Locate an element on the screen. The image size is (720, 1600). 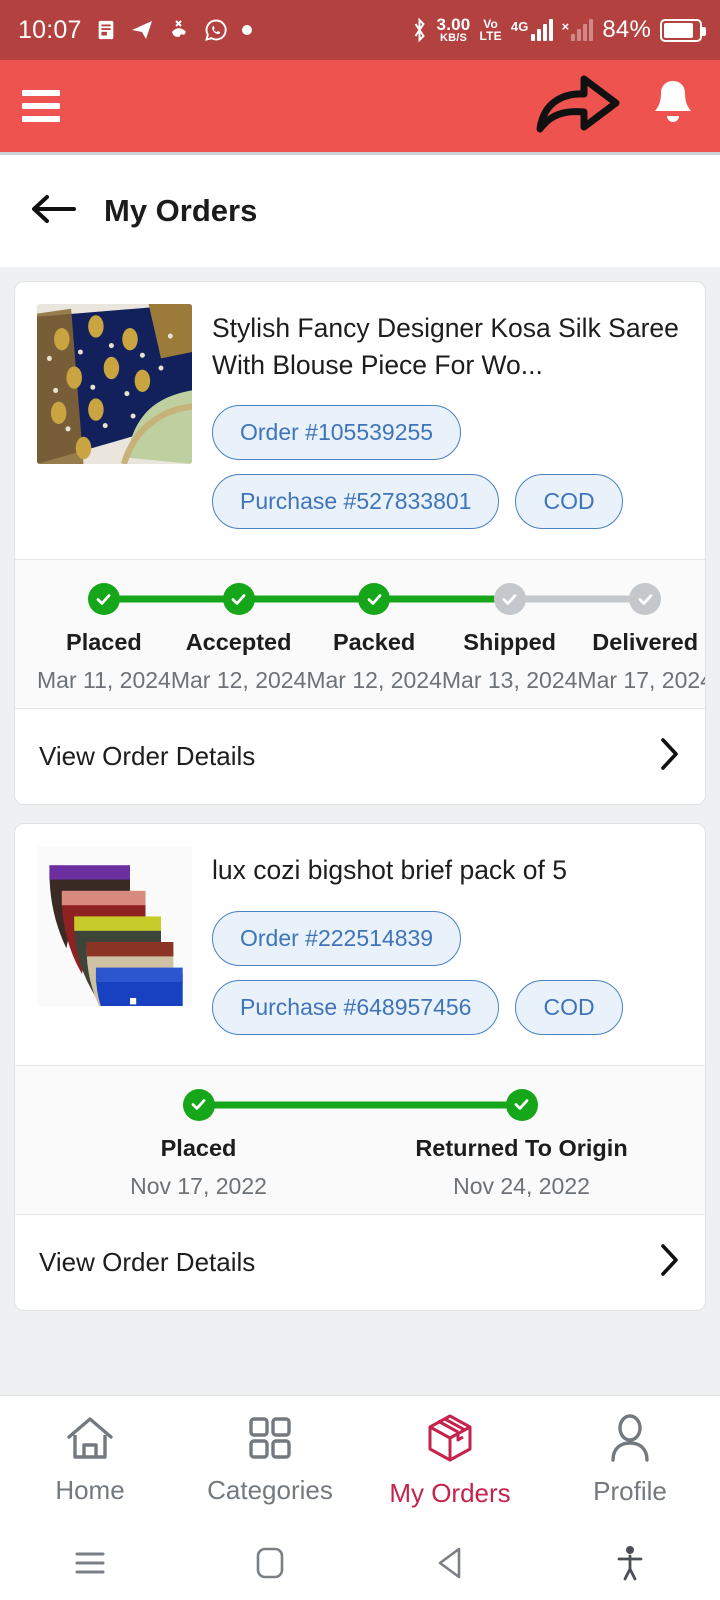
dot-icon is located at coordinates (247, 30).